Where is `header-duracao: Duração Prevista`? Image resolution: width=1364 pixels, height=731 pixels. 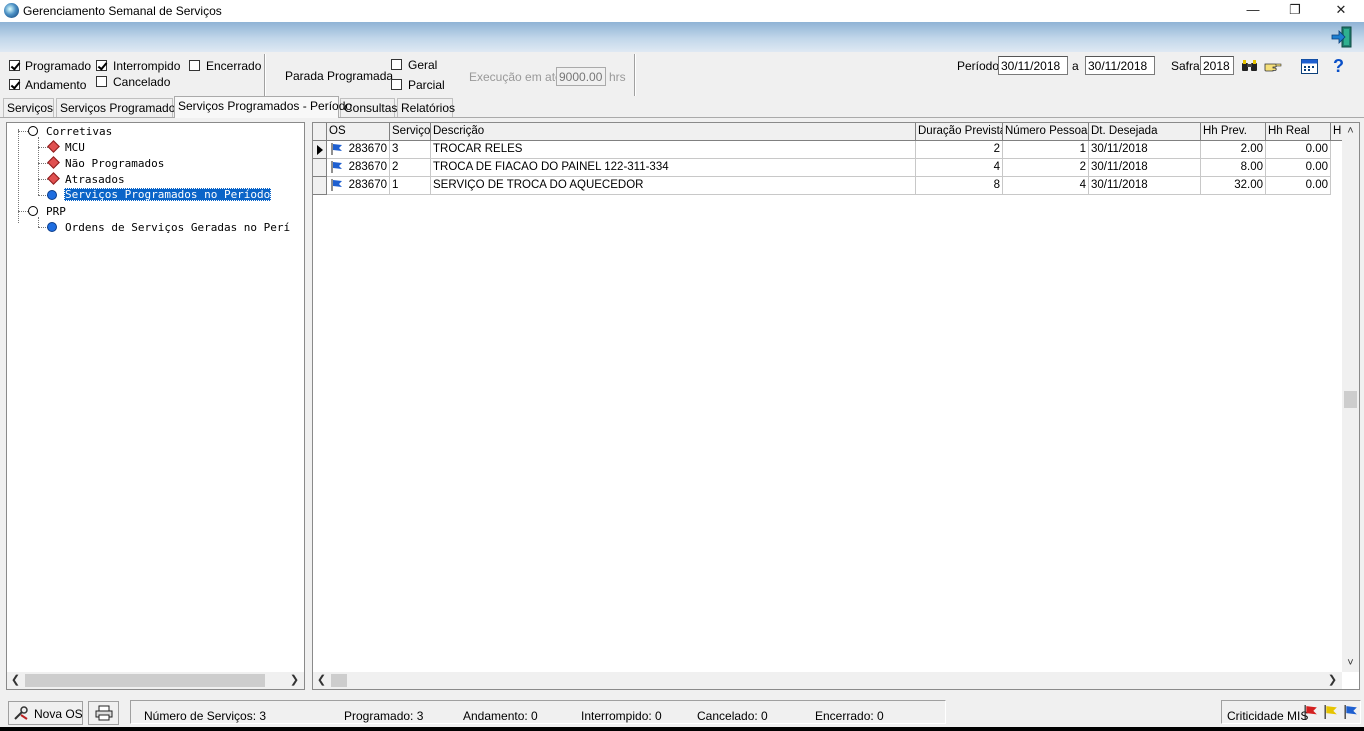
header-duracao: Duração Prevista is located at coordinates (959, 132).